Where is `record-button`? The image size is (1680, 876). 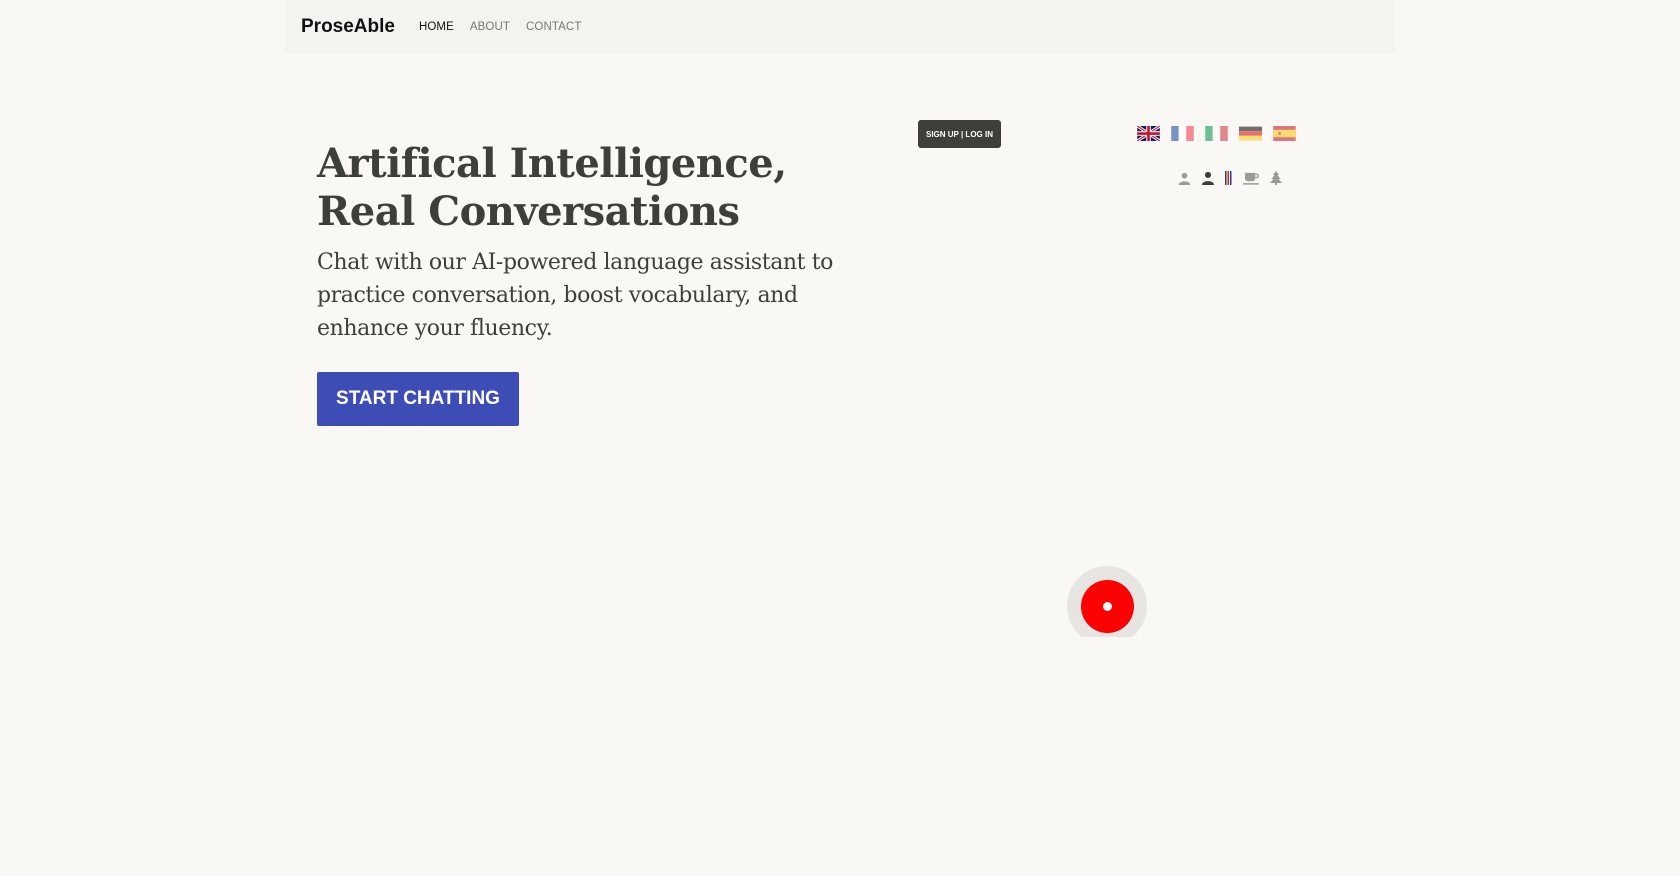 record-button is located at coordinates (1107, 606).